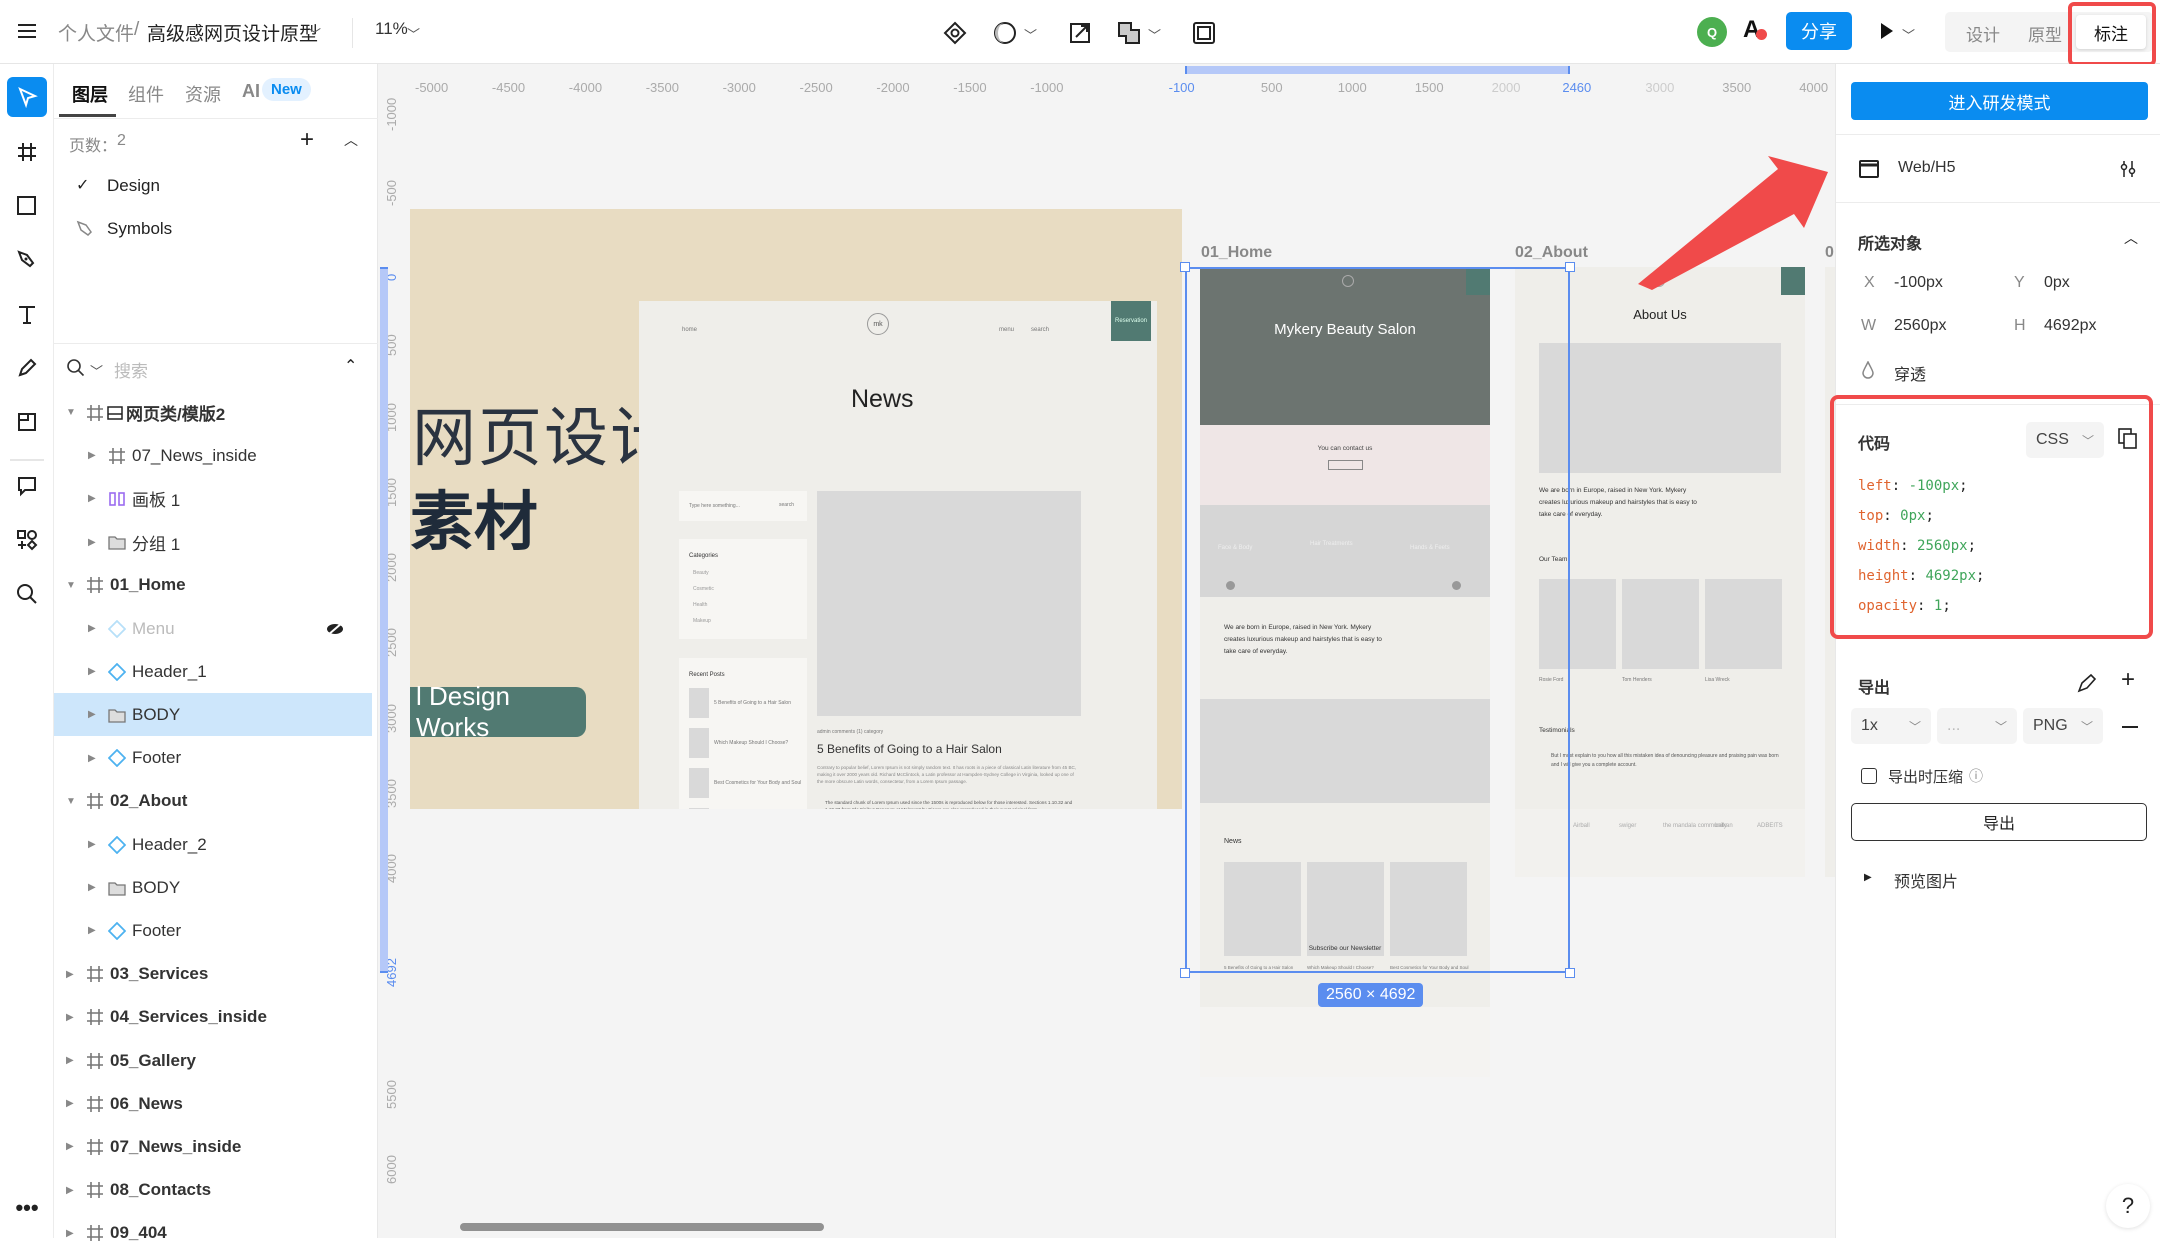 Image resolution: width=2160 pixels, height=1255 pixels. I want to click on x-value: -100px, so click(1918, 283).